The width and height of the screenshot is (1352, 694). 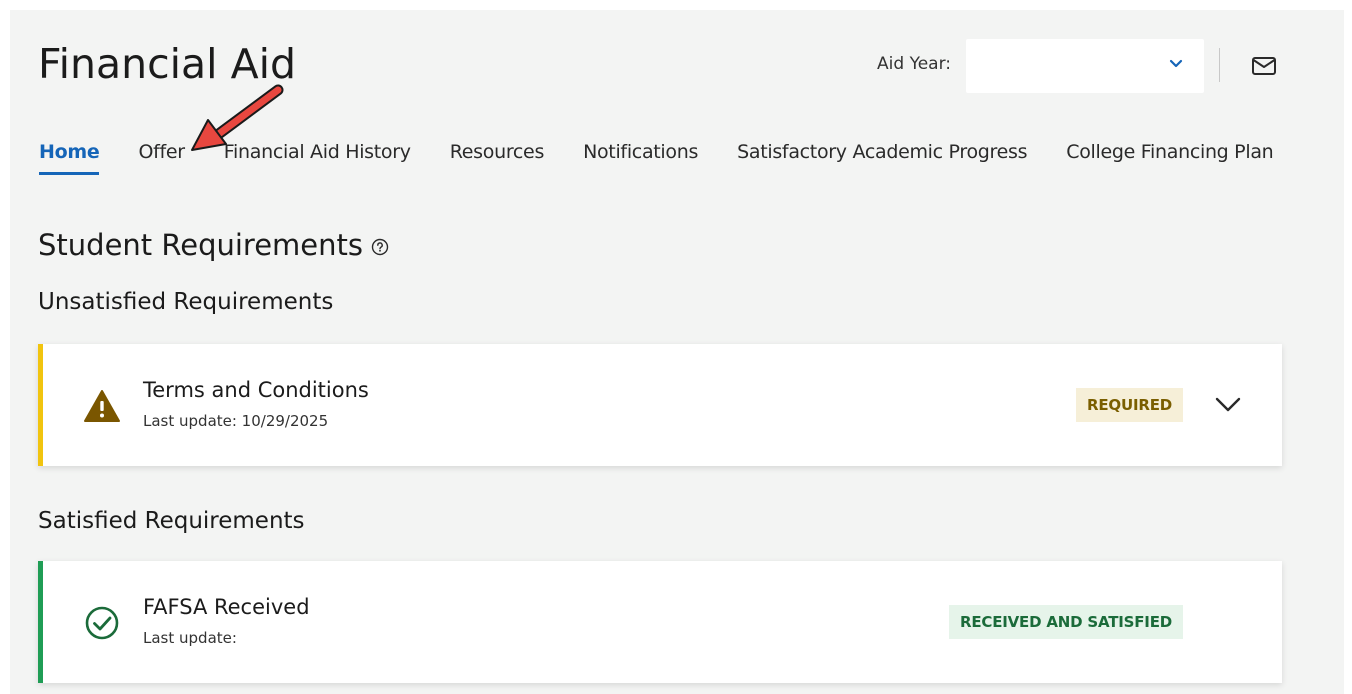 I want to click on annotation-arrow-icon, so click(x=237, y=117).